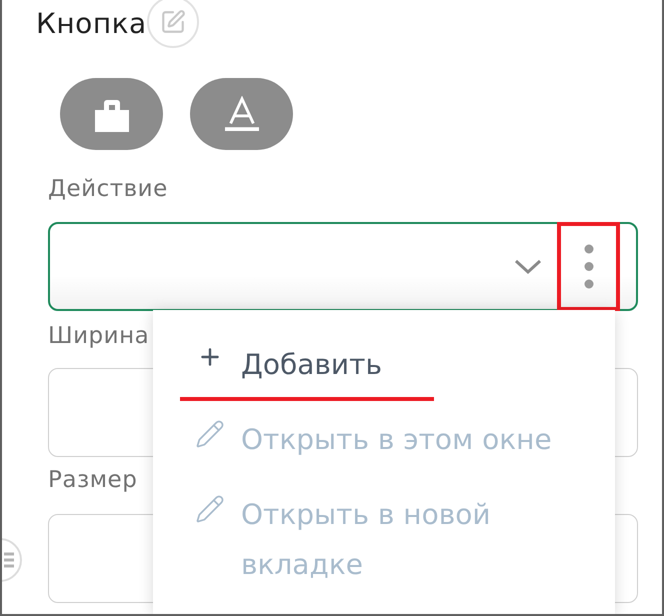 This screenshot has width=664, height=616. What do you see at coordinates (99, 336) in the screenshot?
I see `field-label: Ширина` at bounding box center [99, 336].